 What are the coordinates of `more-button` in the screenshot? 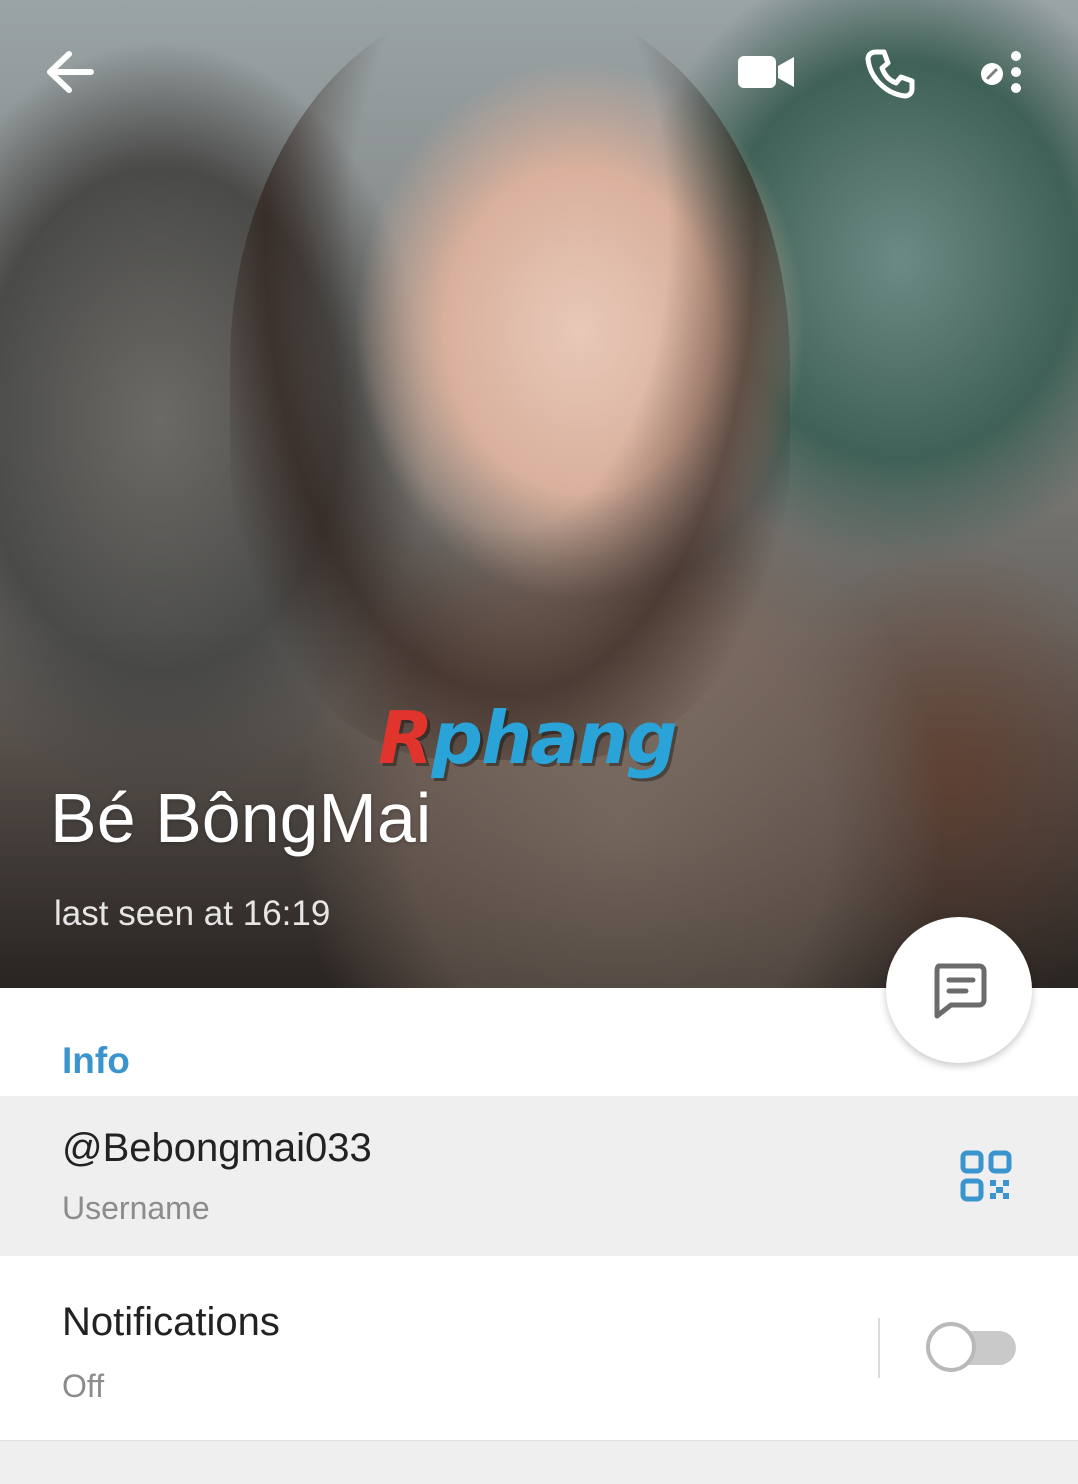 It's located at (1000, 72).